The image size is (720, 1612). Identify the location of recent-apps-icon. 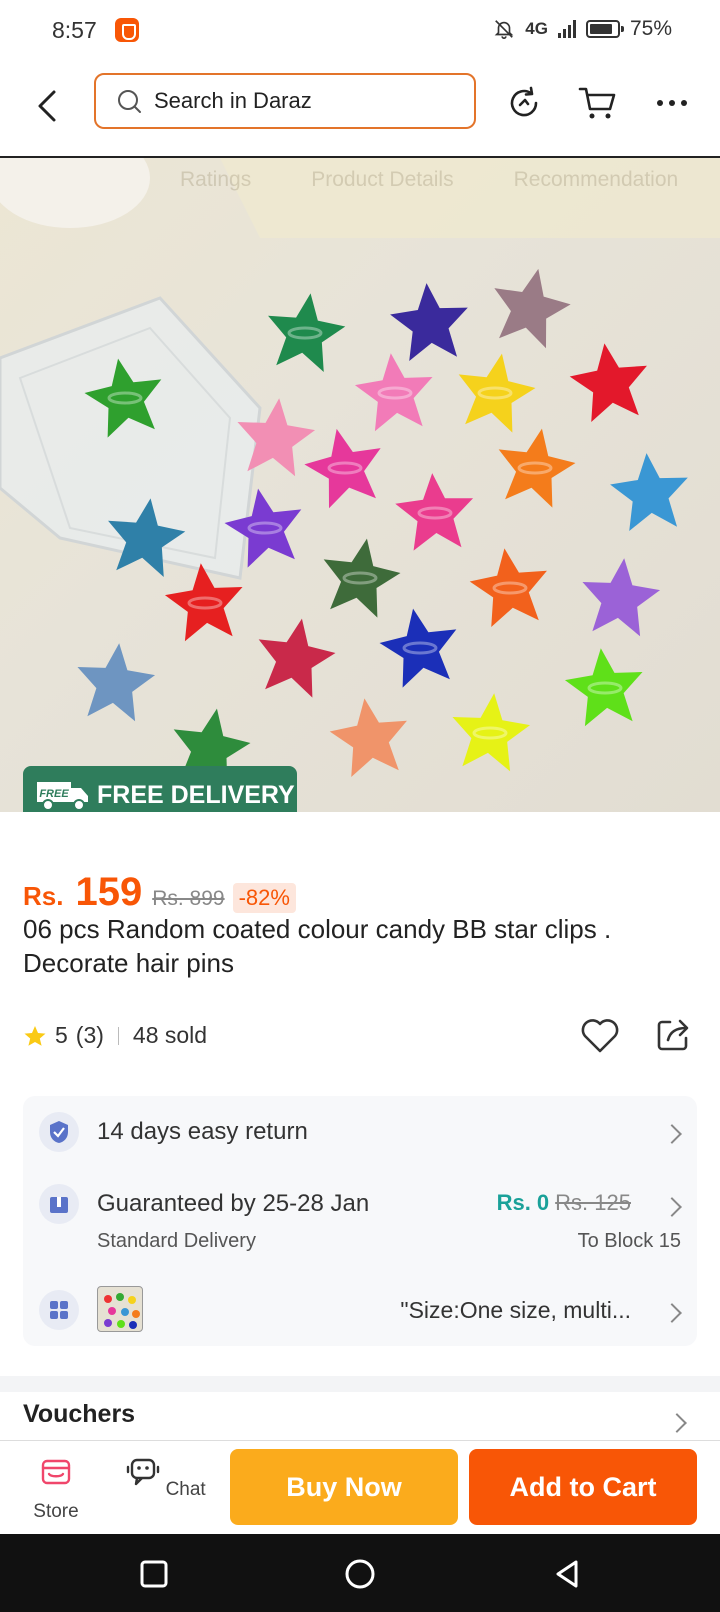
(154, 1574).